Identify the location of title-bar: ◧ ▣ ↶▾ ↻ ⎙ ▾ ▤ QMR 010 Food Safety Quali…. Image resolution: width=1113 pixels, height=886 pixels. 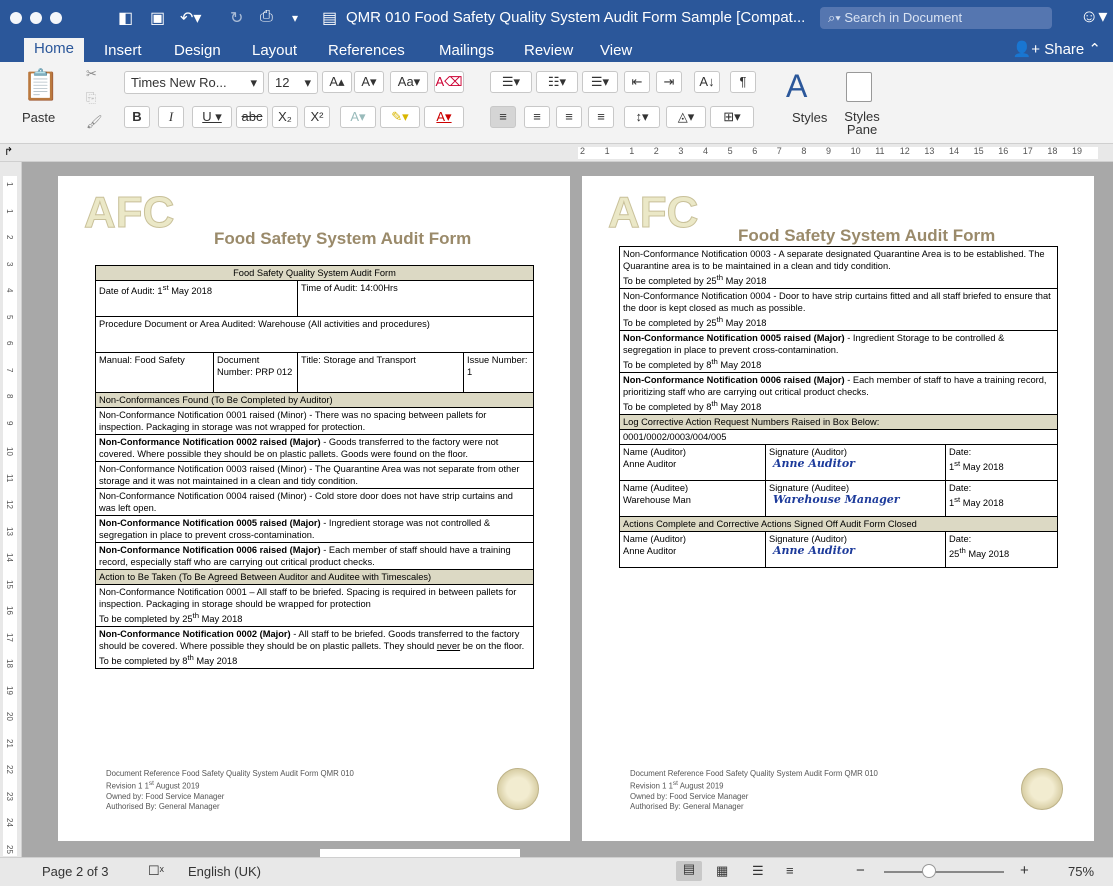
(556, 19).